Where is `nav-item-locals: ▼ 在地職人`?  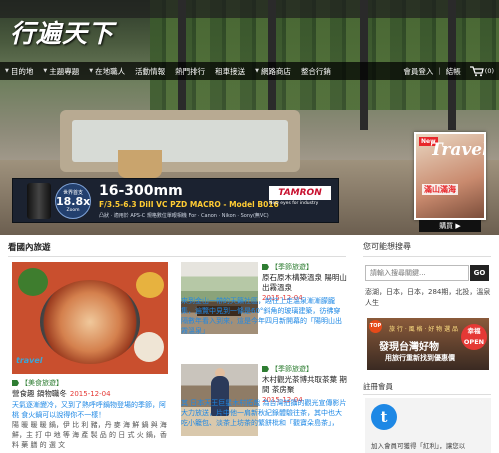 nav-item-locals: ▼ 在地職人 is located at coordinates (107, 71).